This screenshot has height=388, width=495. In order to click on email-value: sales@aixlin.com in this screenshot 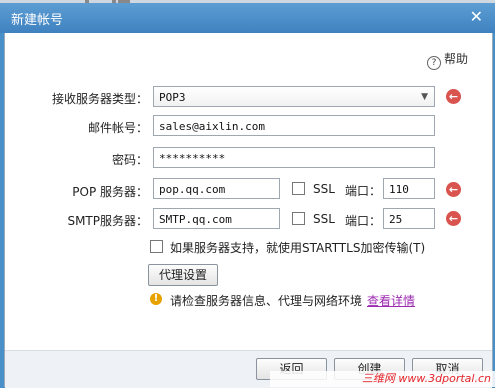, I will do `click(212, 126)`.